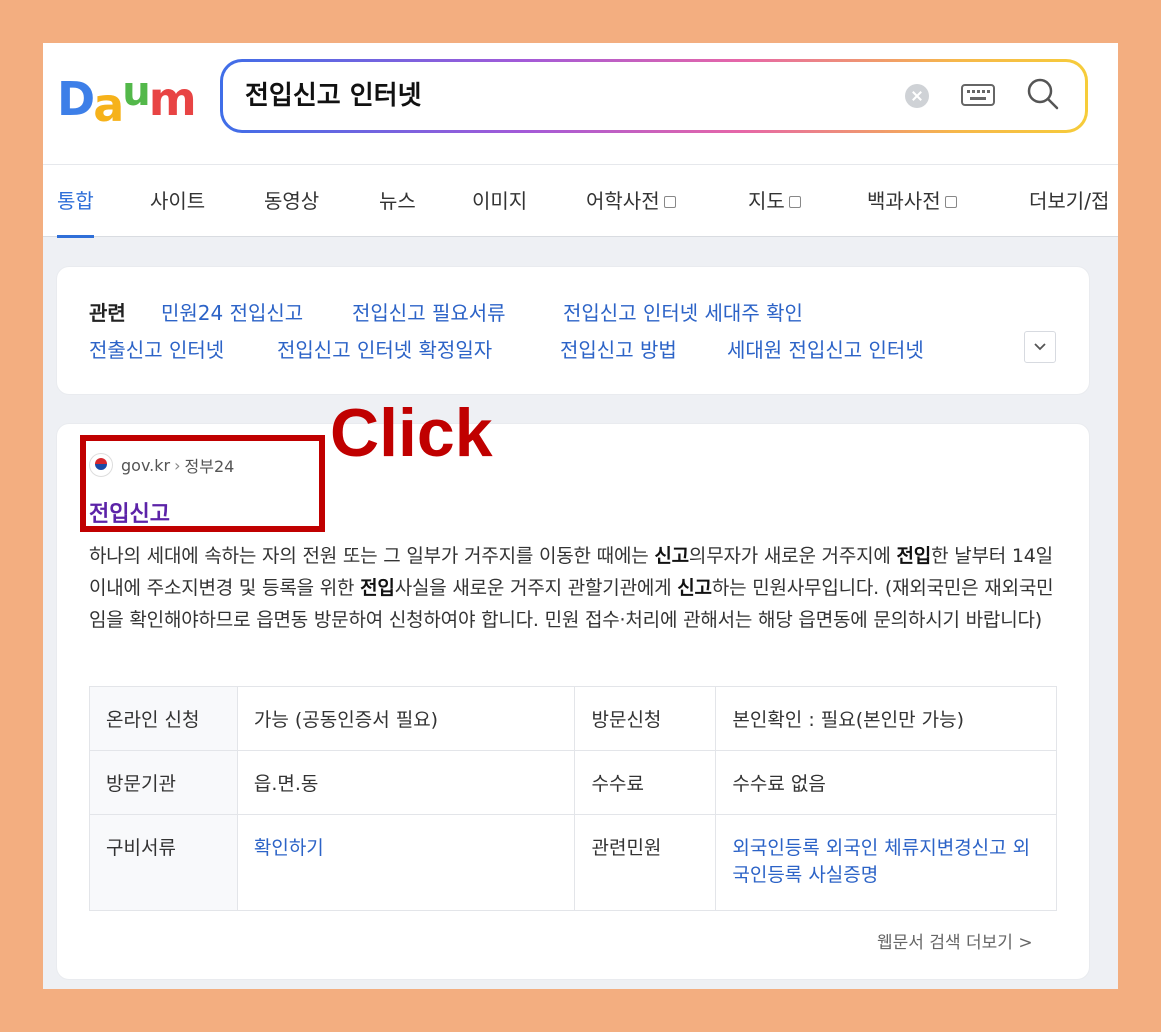  Describe the element at coordinates (499, 201) in the screenshot. I see `tab-image: 이미지` at that location.